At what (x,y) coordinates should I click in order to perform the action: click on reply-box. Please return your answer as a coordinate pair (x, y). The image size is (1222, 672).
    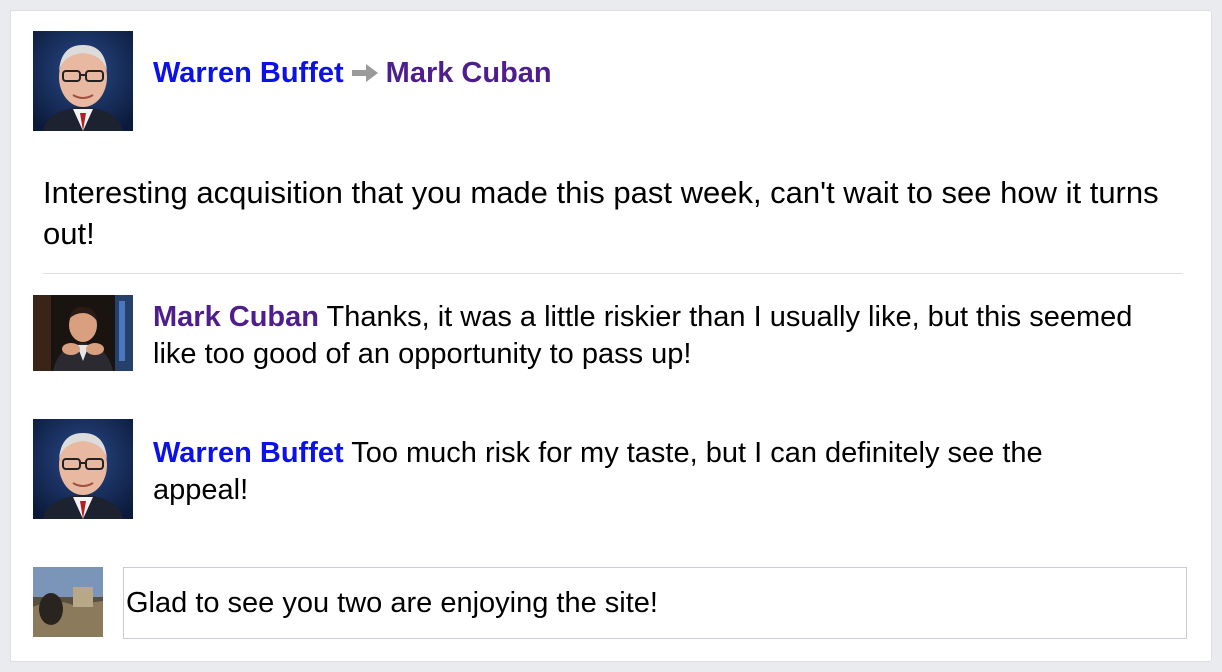
    Looking at the image, I should click on (655, 603).